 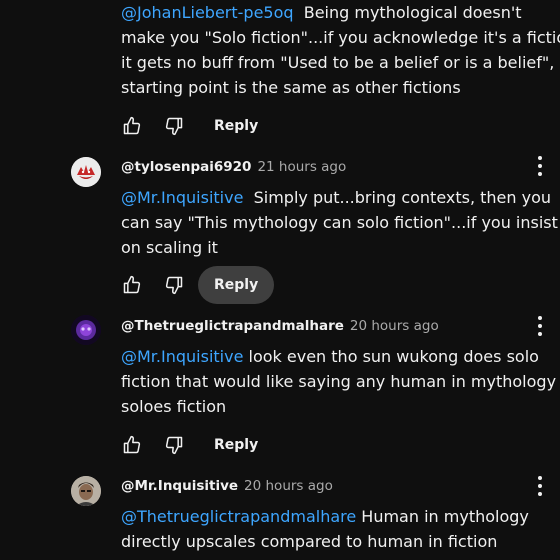 What do you see at coordinates (179, 486) in the screenshot?
I see `author-name: @Mr.Inquisitive` at bounding box center [179, 486].